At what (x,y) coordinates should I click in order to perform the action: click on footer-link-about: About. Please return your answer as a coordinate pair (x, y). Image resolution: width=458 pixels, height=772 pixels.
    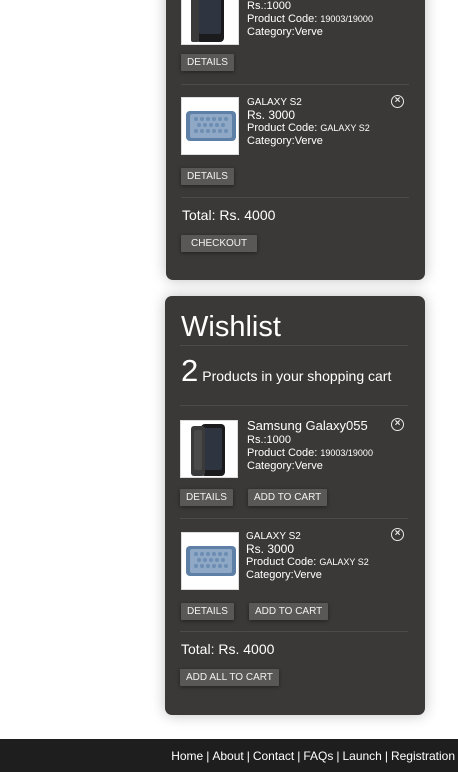
    Looking at the image, I should click on (227, 756).